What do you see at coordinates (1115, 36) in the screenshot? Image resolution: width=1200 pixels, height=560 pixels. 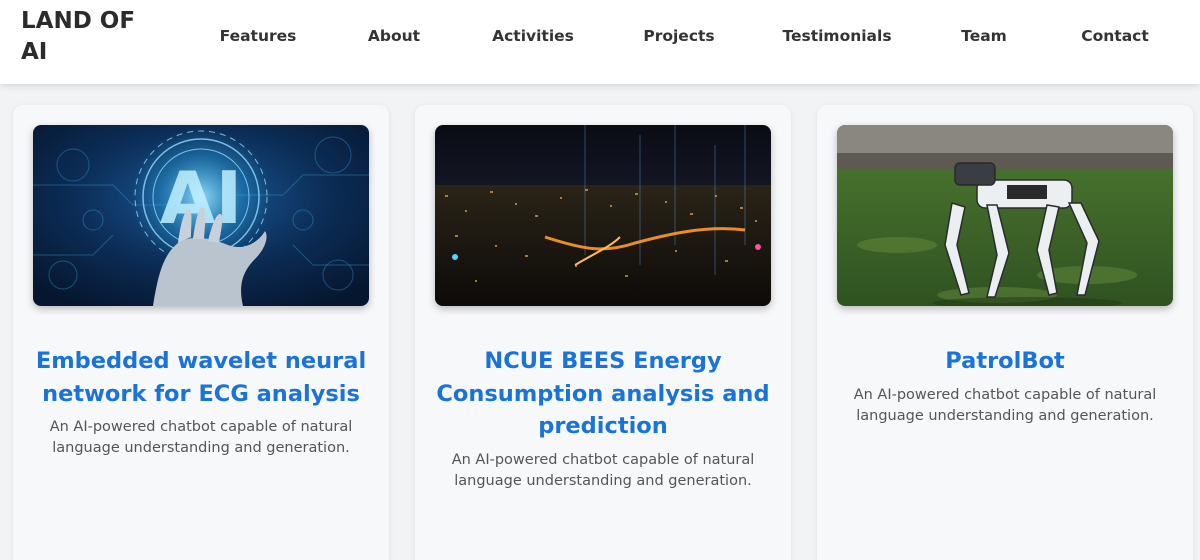 I see `nav-link-contact: Contact` at bounding box center [1115, 36].